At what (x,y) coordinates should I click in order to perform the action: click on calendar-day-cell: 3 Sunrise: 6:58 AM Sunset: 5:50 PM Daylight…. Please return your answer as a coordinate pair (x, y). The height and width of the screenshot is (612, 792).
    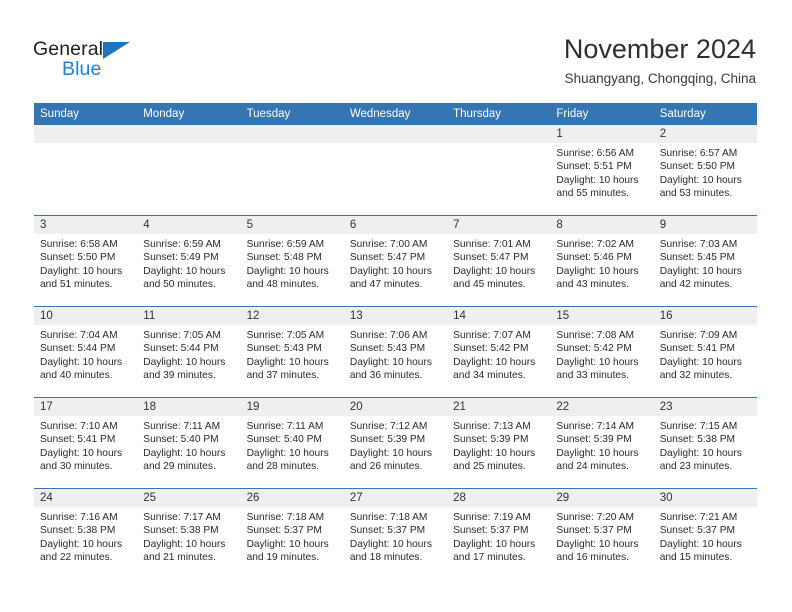
    Looking at the image, I should click on (86, 261).